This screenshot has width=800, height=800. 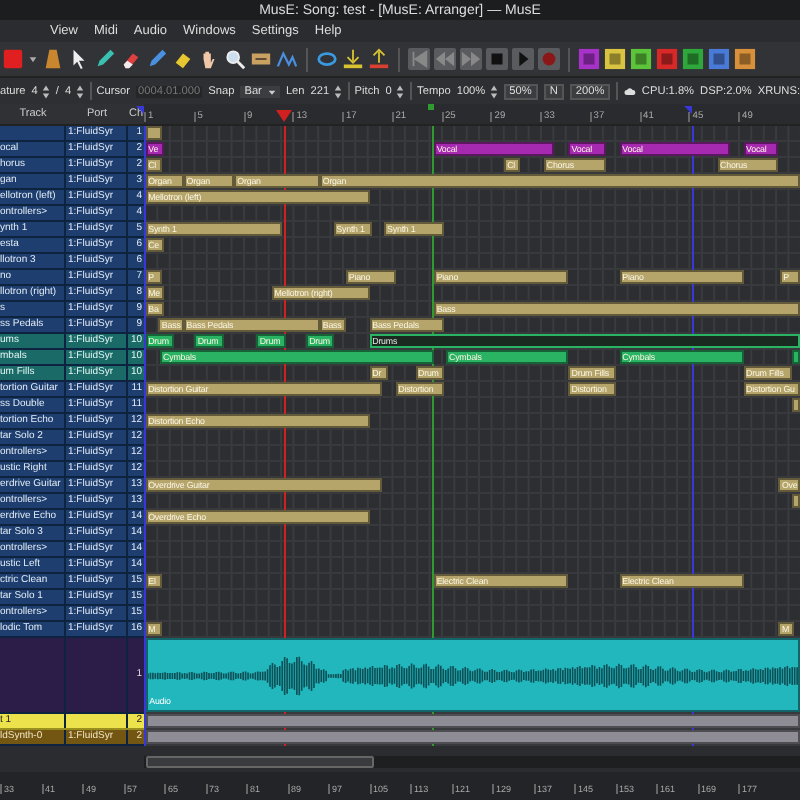 I want to click on caret-icon, so click(x=271, y=91).